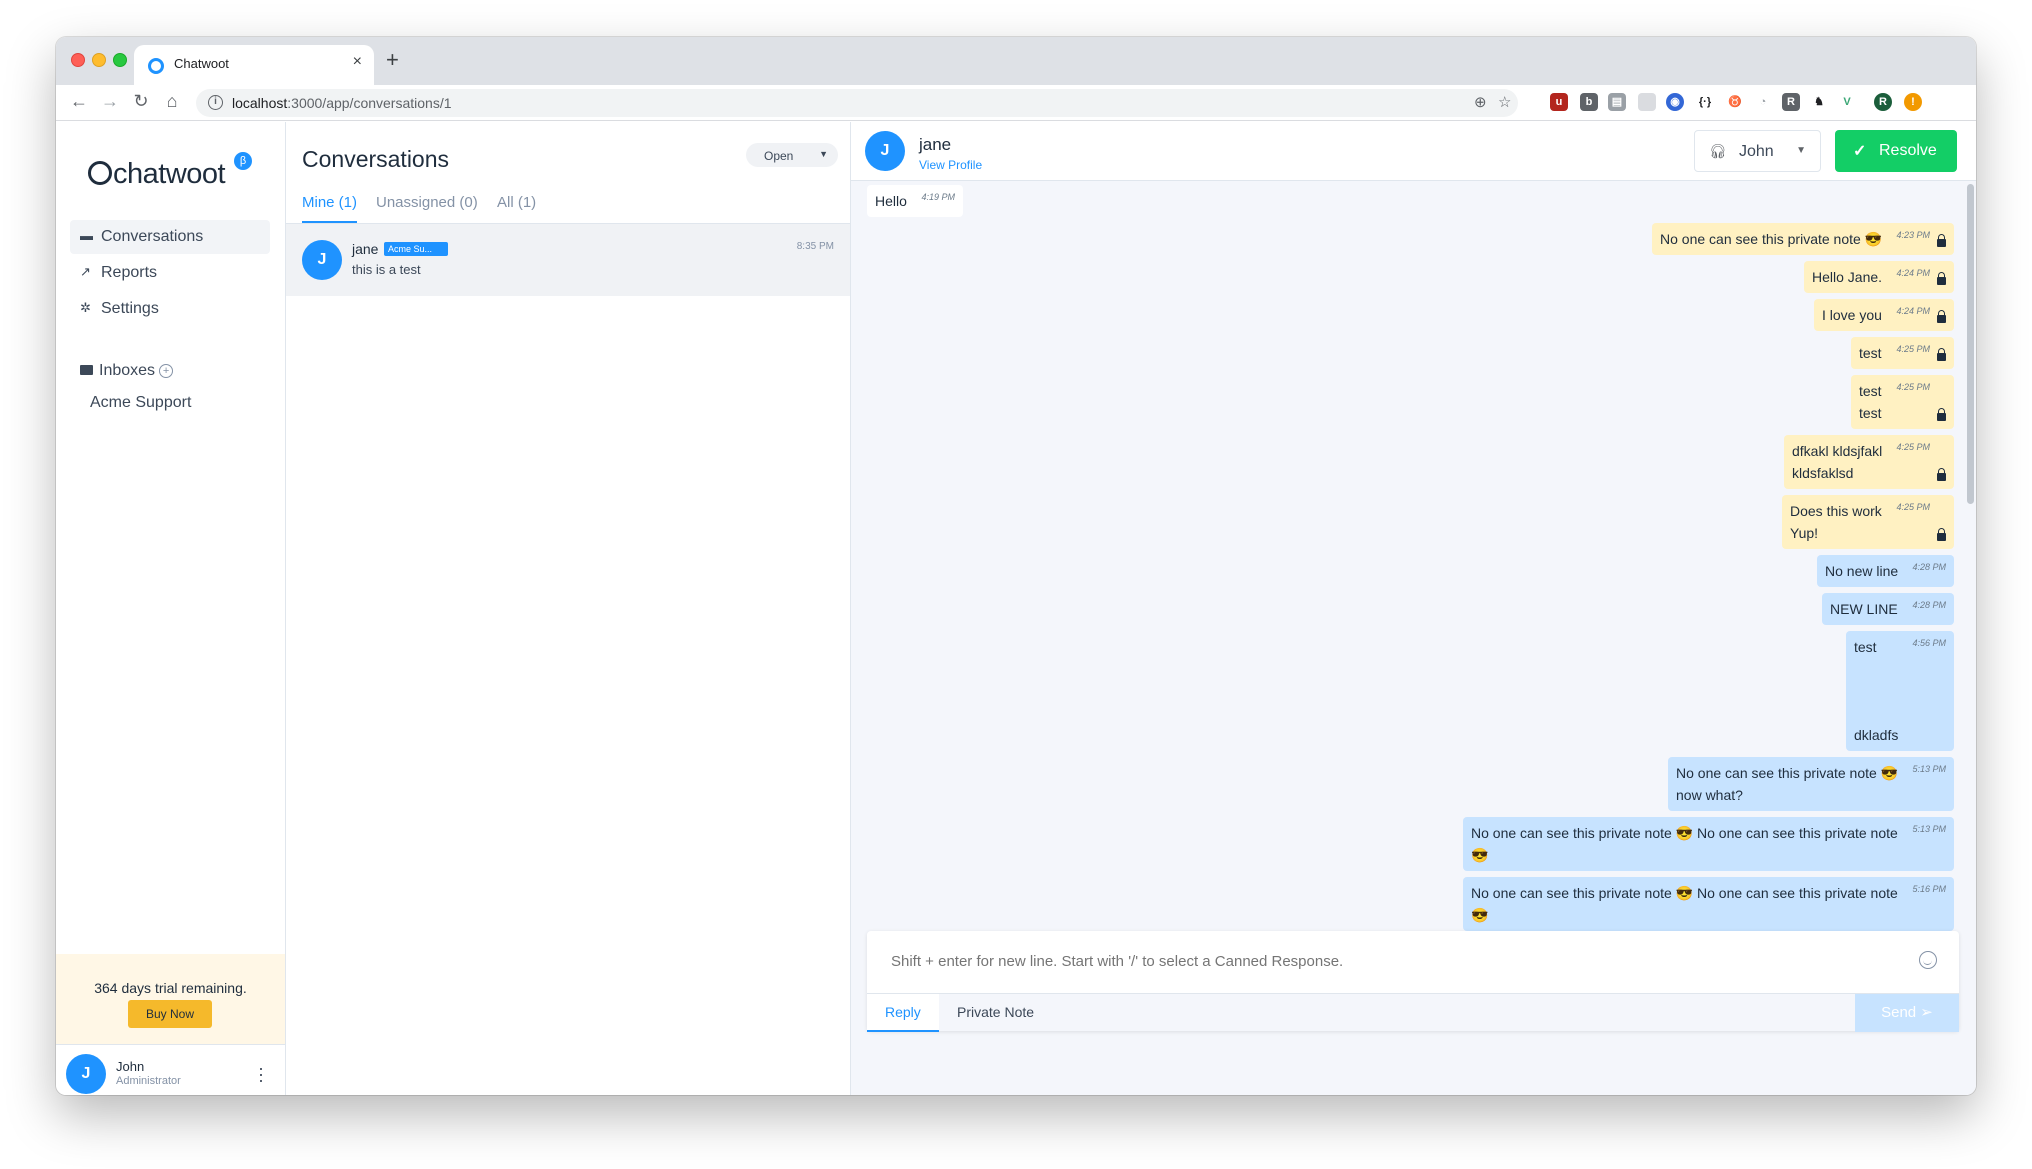 This screenshot has width=2032, height=1169. Describe the element at coordinates (995, 1013) in the screenshot. I see `tab-private-note: Private Note` at that location.